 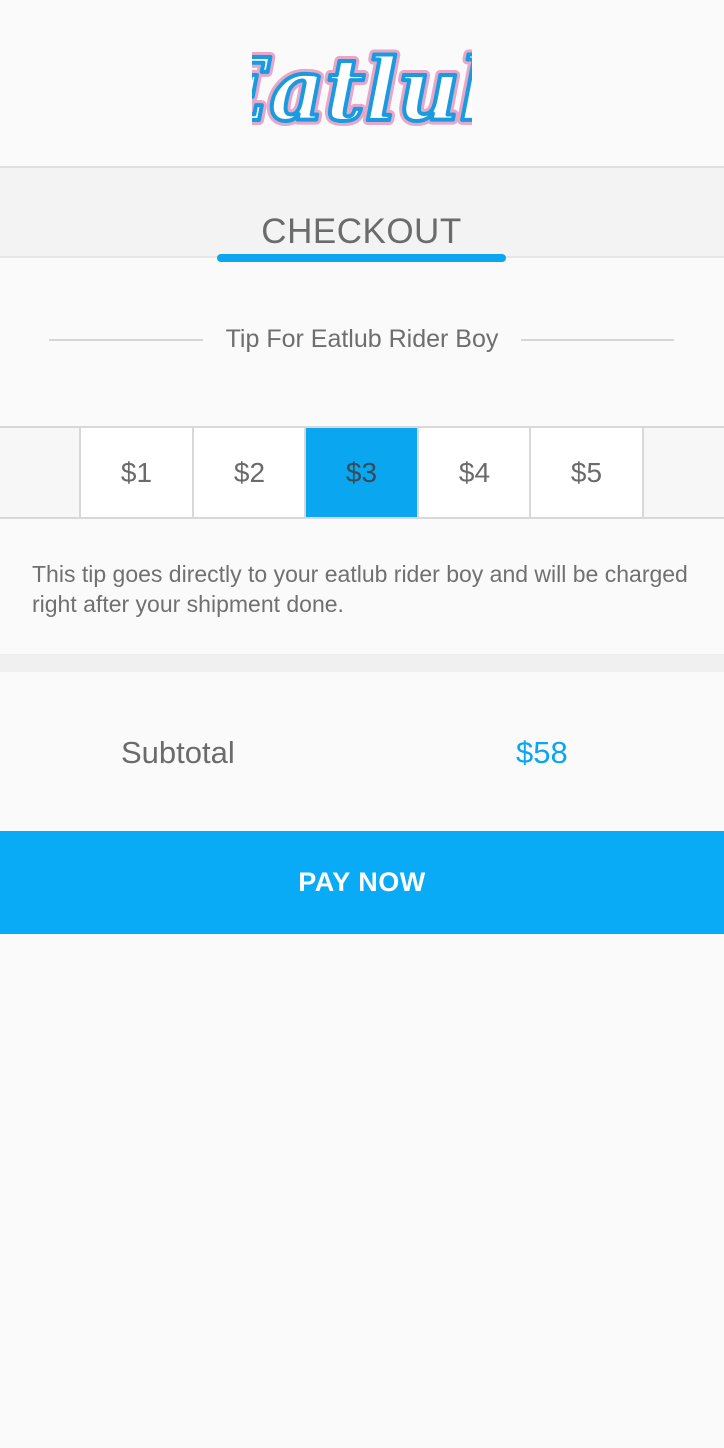 What do you see at coordinates (135, 472) in the screenshot?
I see `tip-option-1: $1` at bounding box center [135, 472].